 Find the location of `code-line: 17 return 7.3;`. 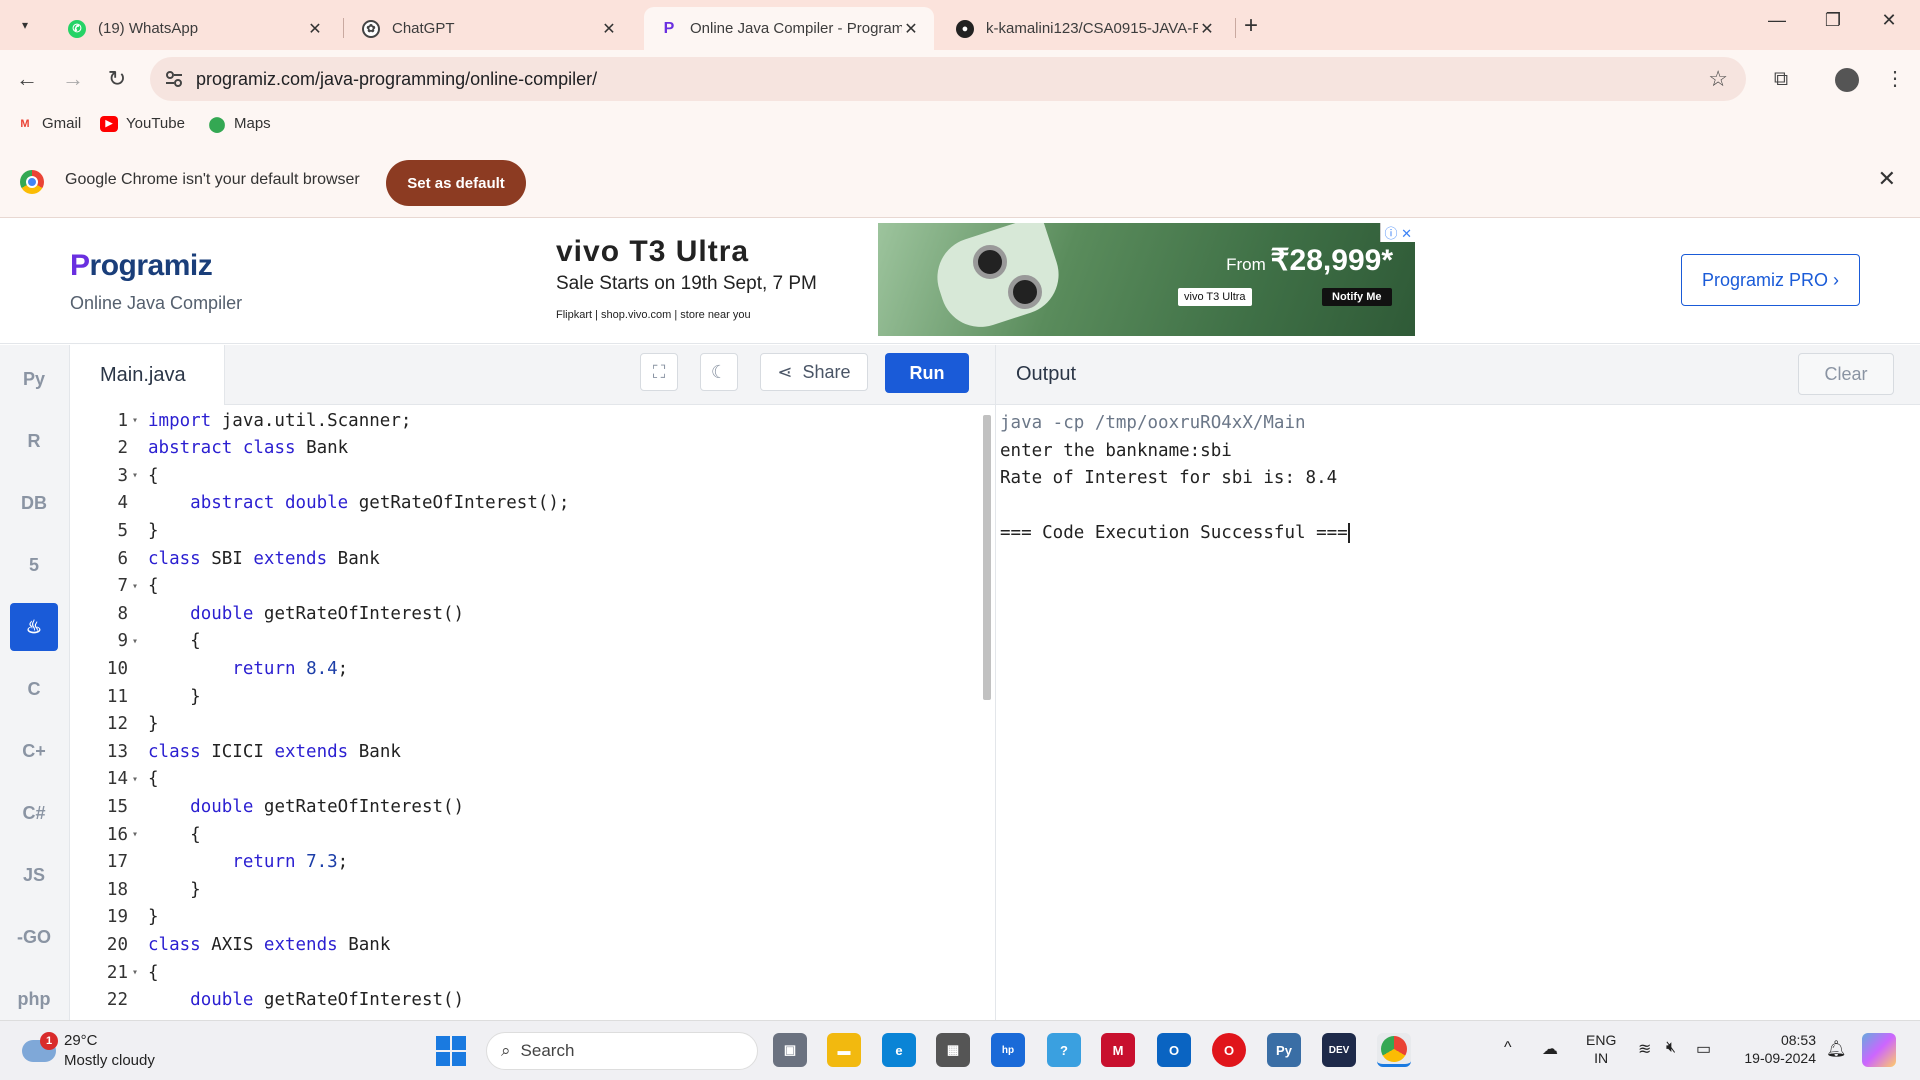

code-line: 17 return 7.3; is located at coordinates (525, 862).